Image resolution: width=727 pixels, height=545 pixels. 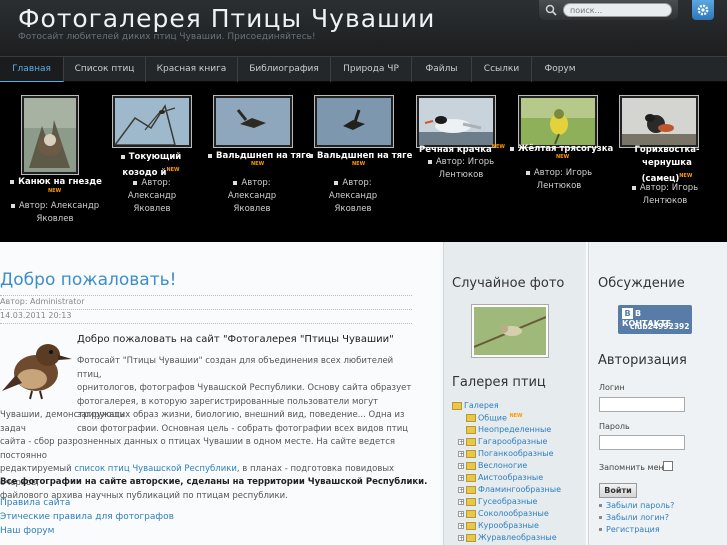 What do you see at coordinates (508, 283) in the screenshot?
I see `random-photo-title: Случайное фото` at bounding box center [508, 283].